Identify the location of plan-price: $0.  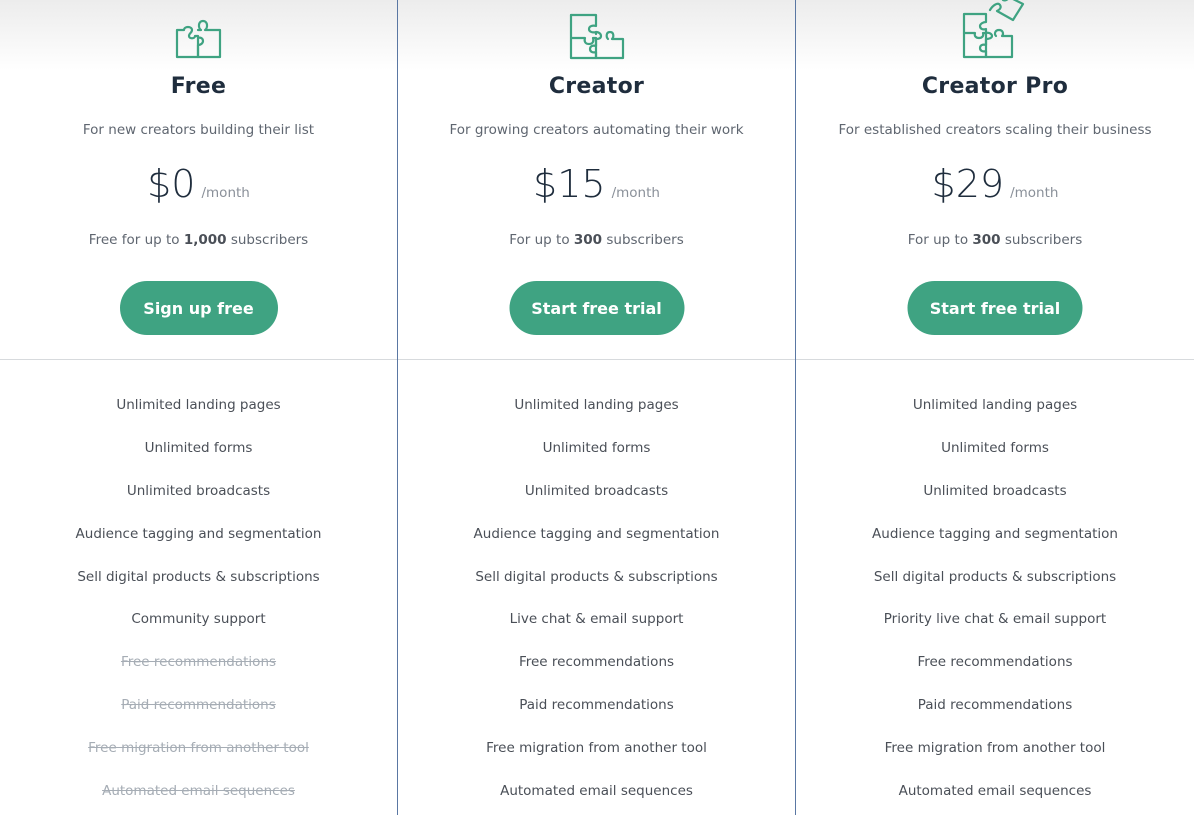
(171, 184).